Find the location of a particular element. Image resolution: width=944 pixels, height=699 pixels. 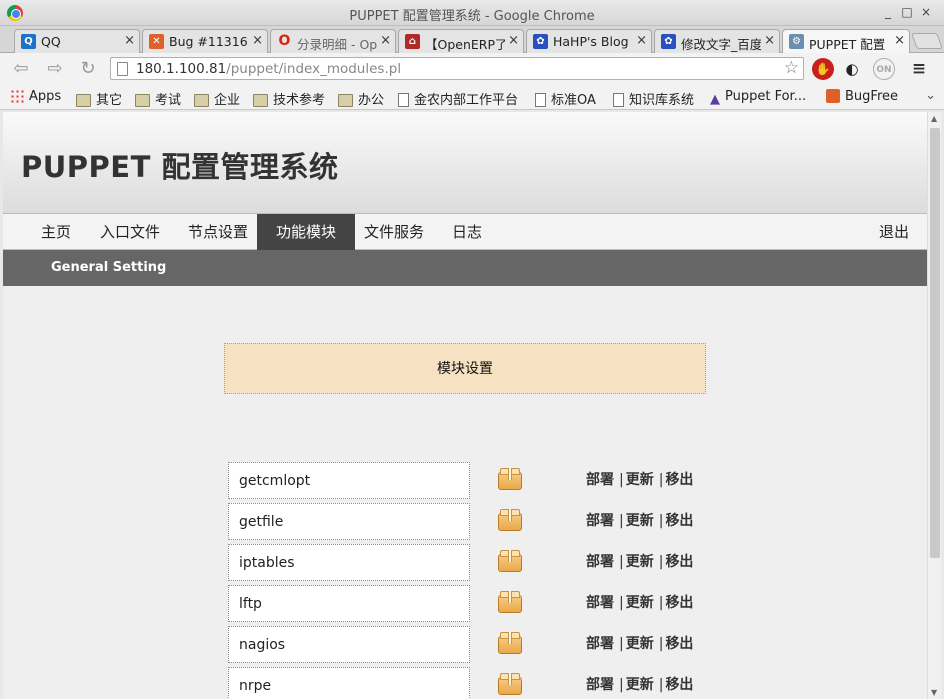

new-tab-button is located at coordinates (927, 41).